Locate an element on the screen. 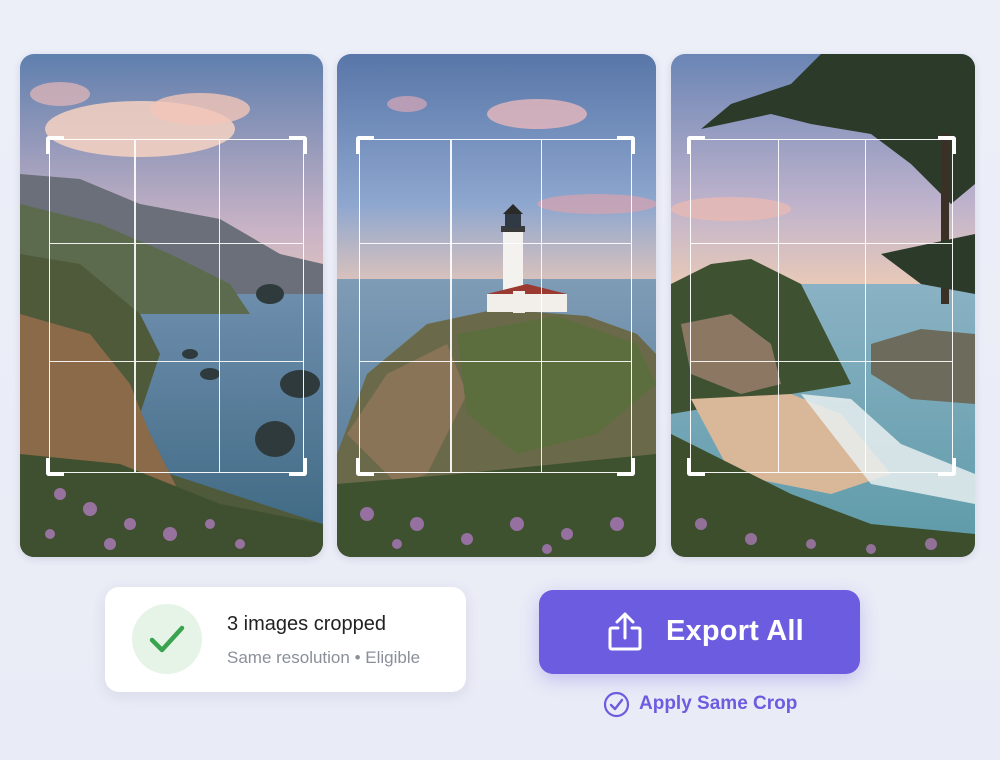 This screenshot has height=760, width=1000. status-badge is located at coordinates (167, 639).